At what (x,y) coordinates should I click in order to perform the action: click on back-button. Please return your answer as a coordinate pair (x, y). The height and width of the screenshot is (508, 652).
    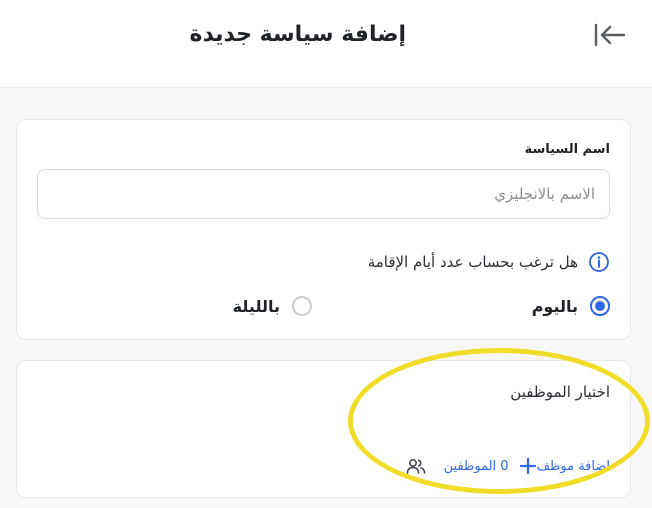
    Looking at the image, I should click on (610, 37).